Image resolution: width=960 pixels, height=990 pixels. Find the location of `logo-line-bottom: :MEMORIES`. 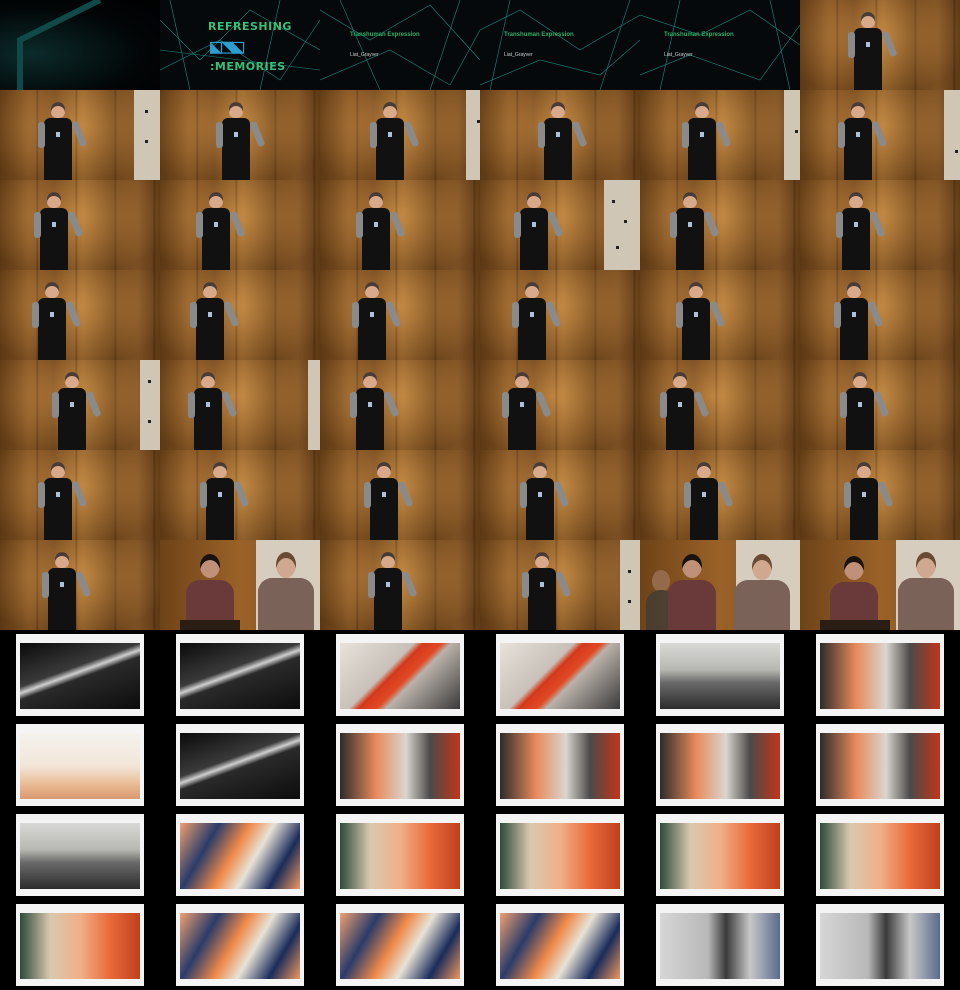

logo-line-bottom: :MEMORIES is located at coordinates (248, 66).